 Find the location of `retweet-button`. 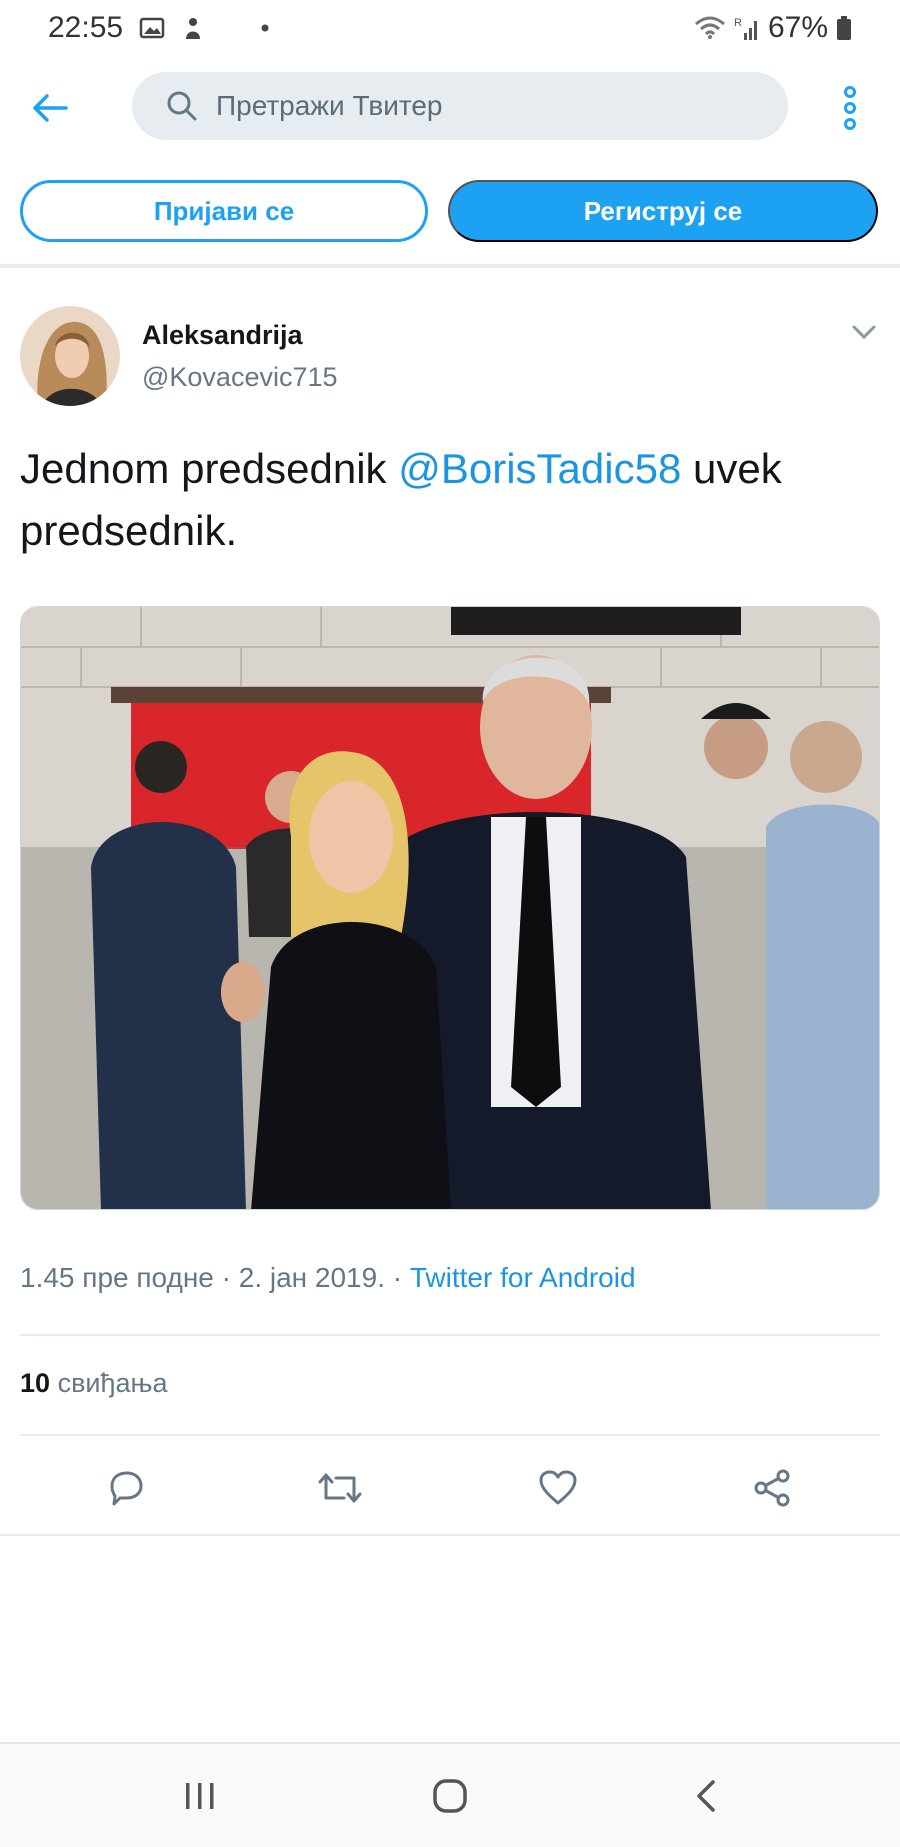

retweet-button is located at coordinates (340, 1488).